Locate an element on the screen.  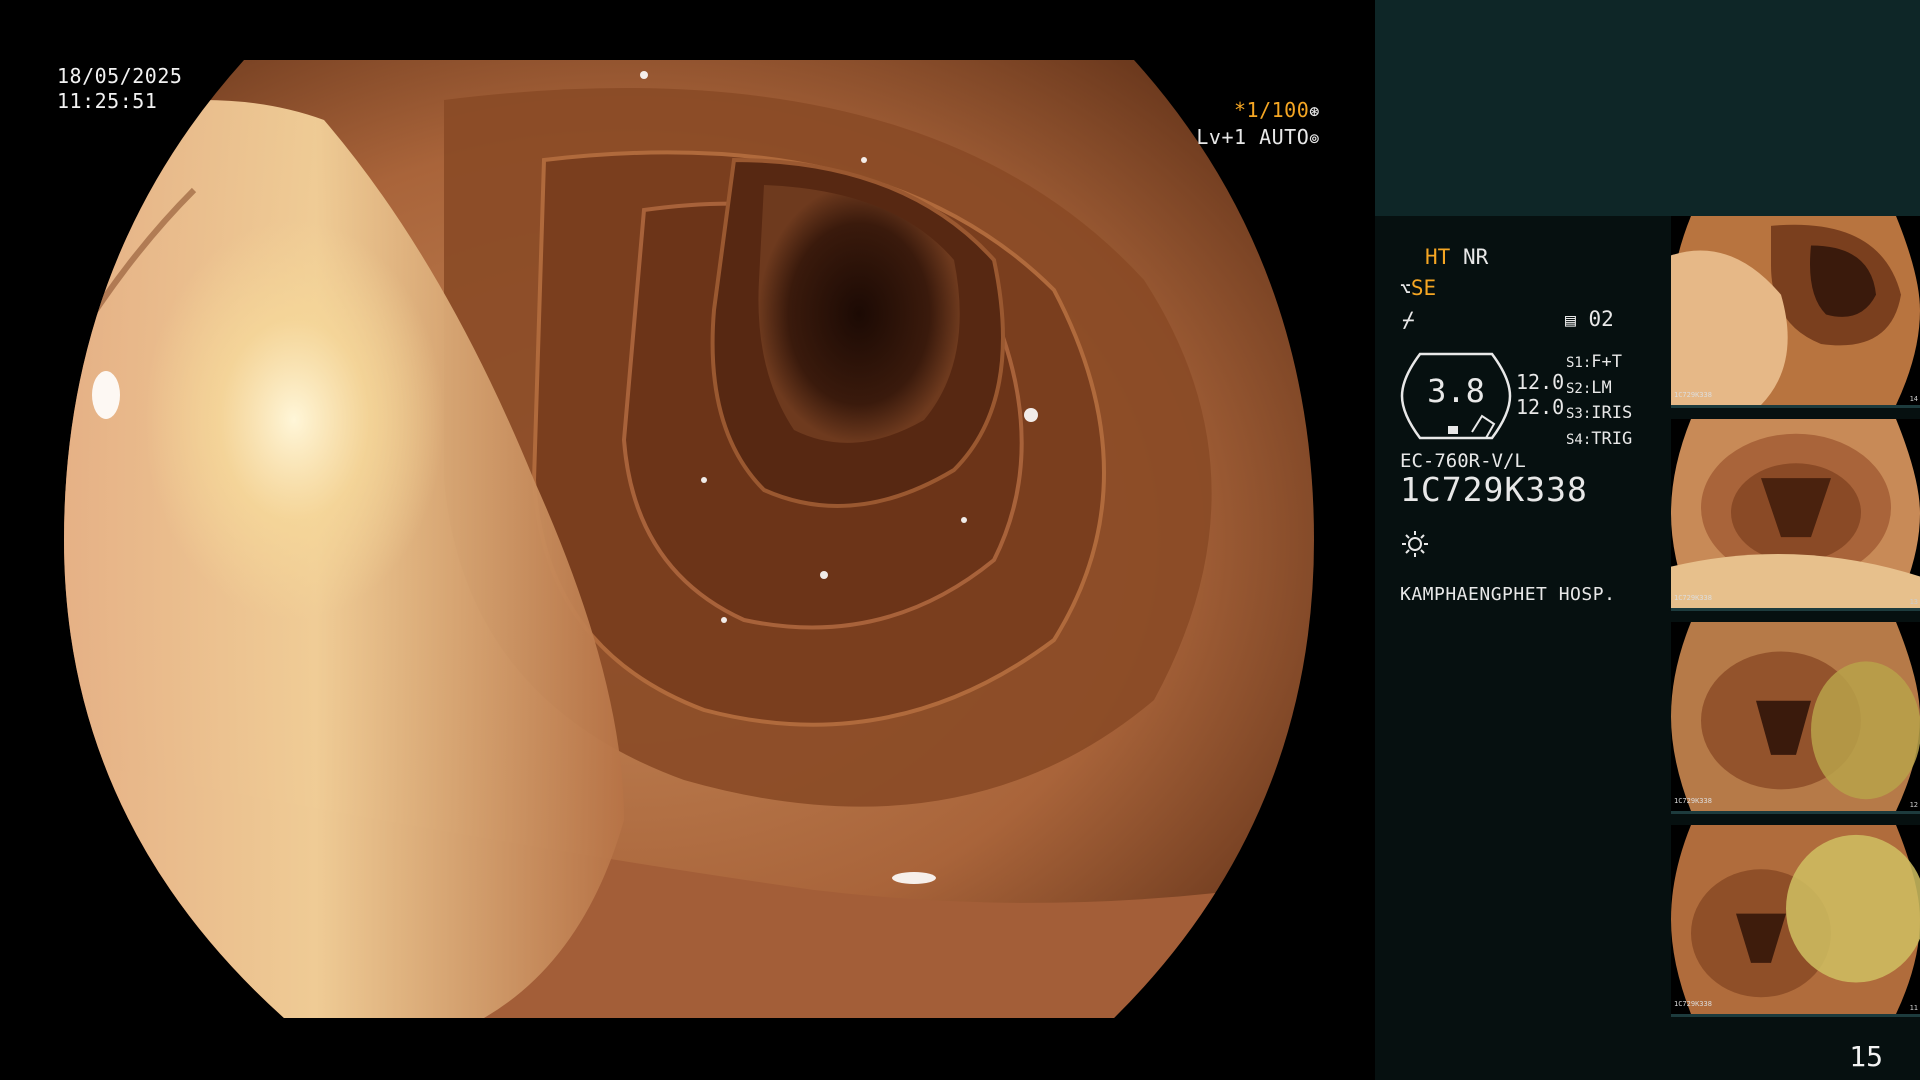
switch-s1: S1:F+T is located at coordinates (1594, 362).